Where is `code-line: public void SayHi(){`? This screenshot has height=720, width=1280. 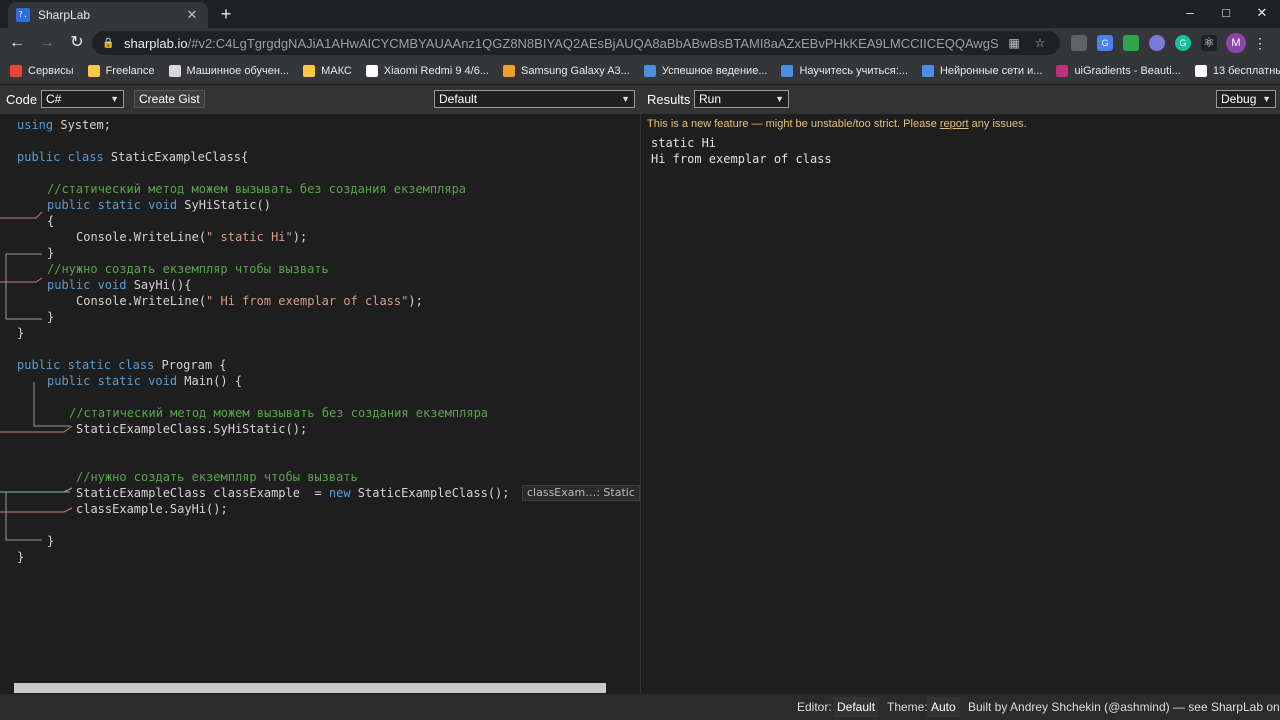
code-line: public void SayHi(){ is located at coordinates (119, 285).